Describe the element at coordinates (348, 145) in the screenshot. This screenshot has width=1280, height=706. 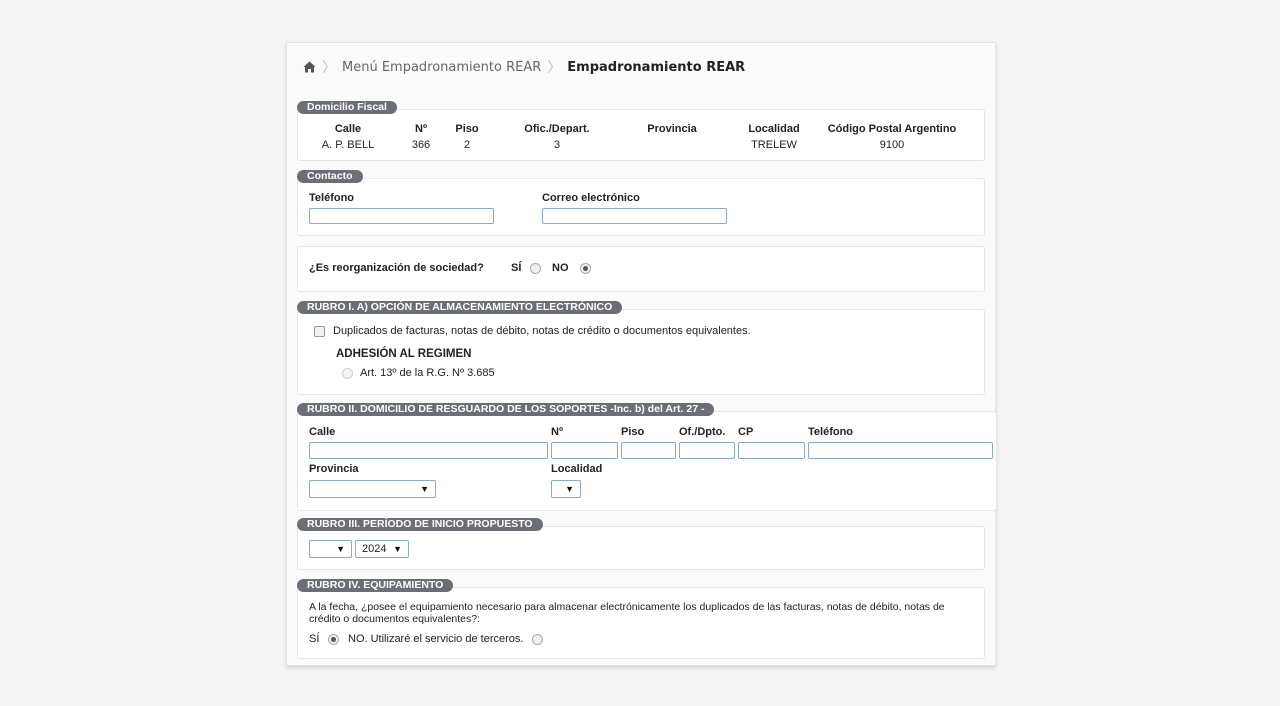
I see `value-calle: A. P. BELL` at that location.